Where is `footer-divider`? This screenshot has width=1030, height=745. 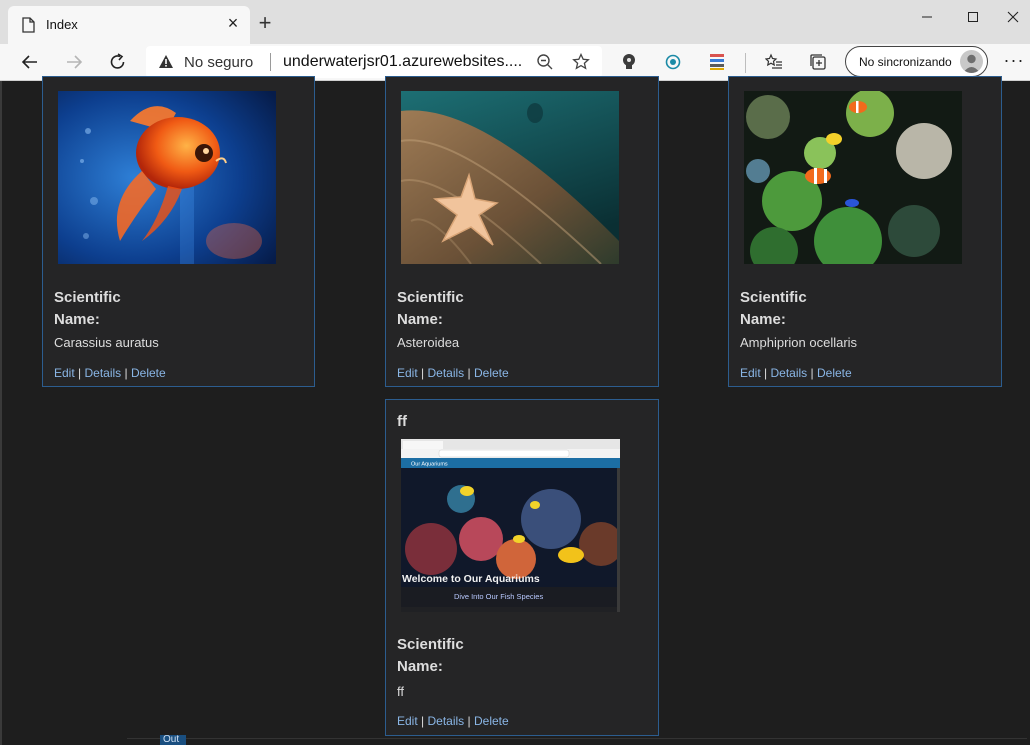
footer-divider is located at coordinates (577, 738).